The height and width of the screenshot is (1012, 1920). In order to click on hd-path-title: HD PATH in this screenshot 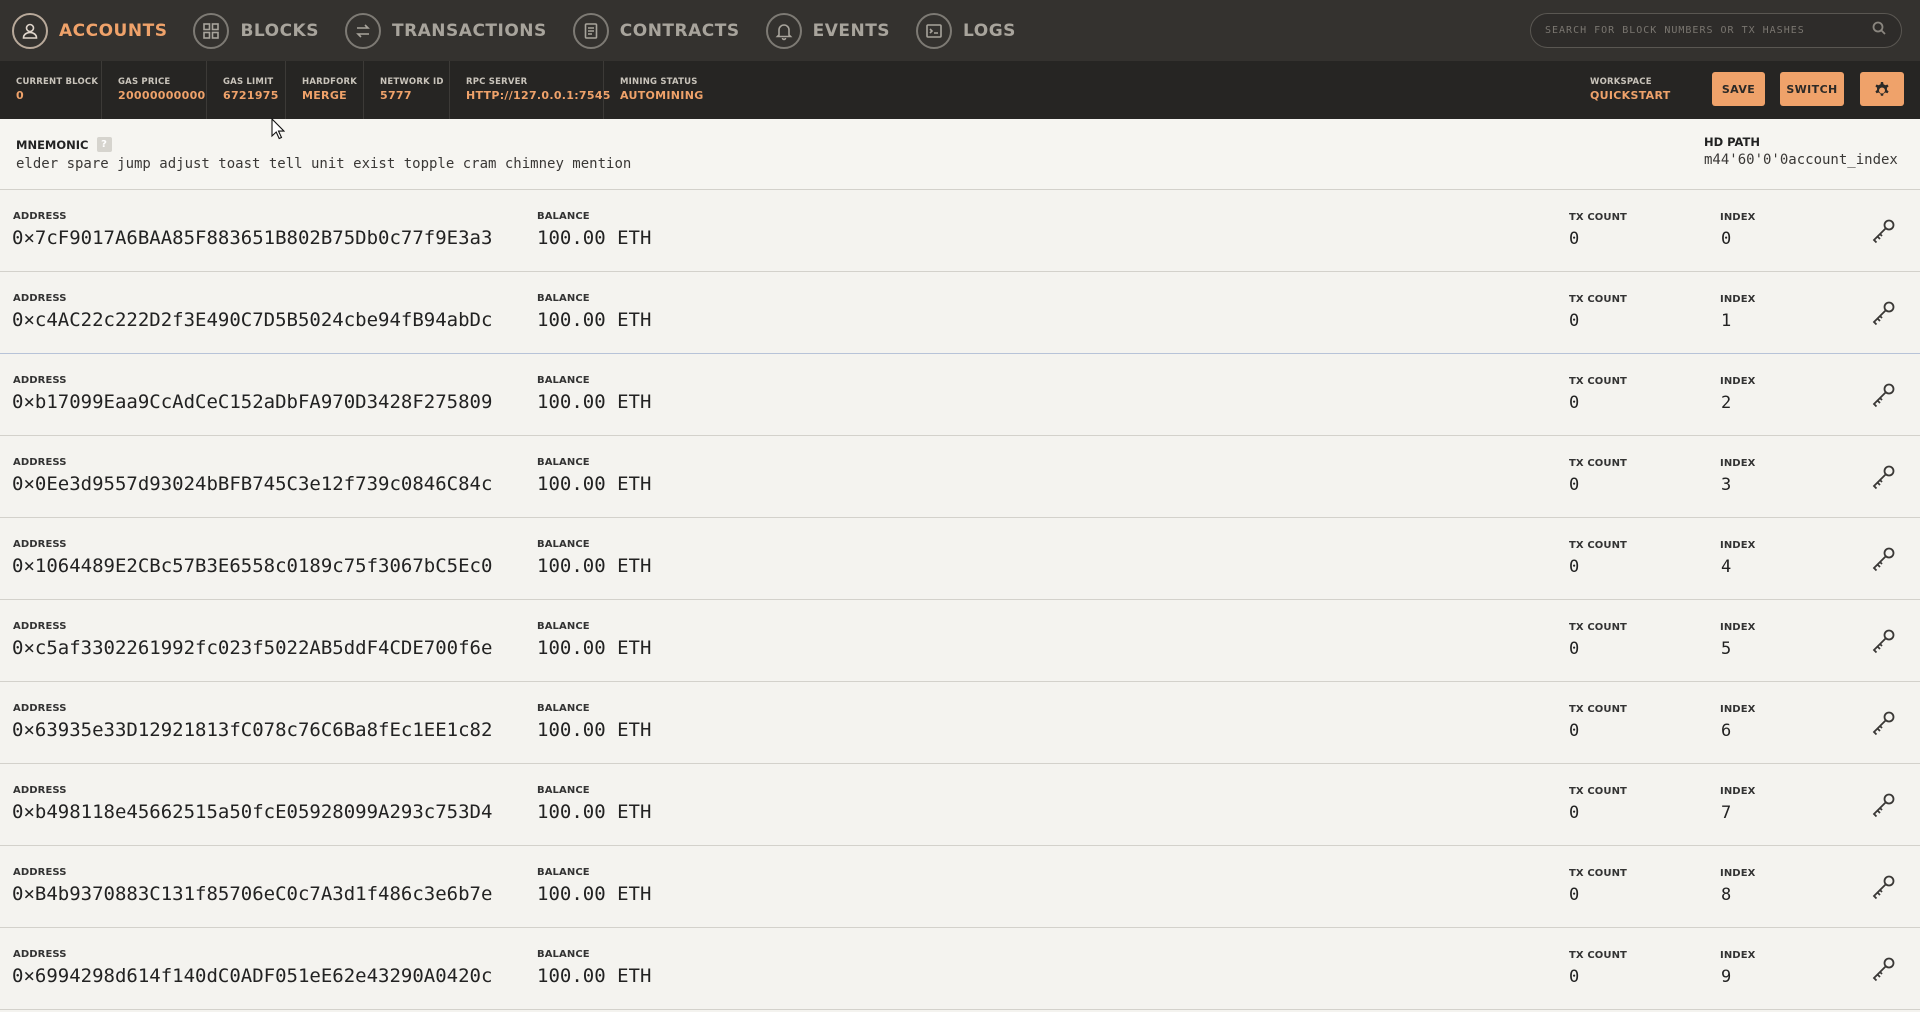, I will do `click(1732, 142)`.